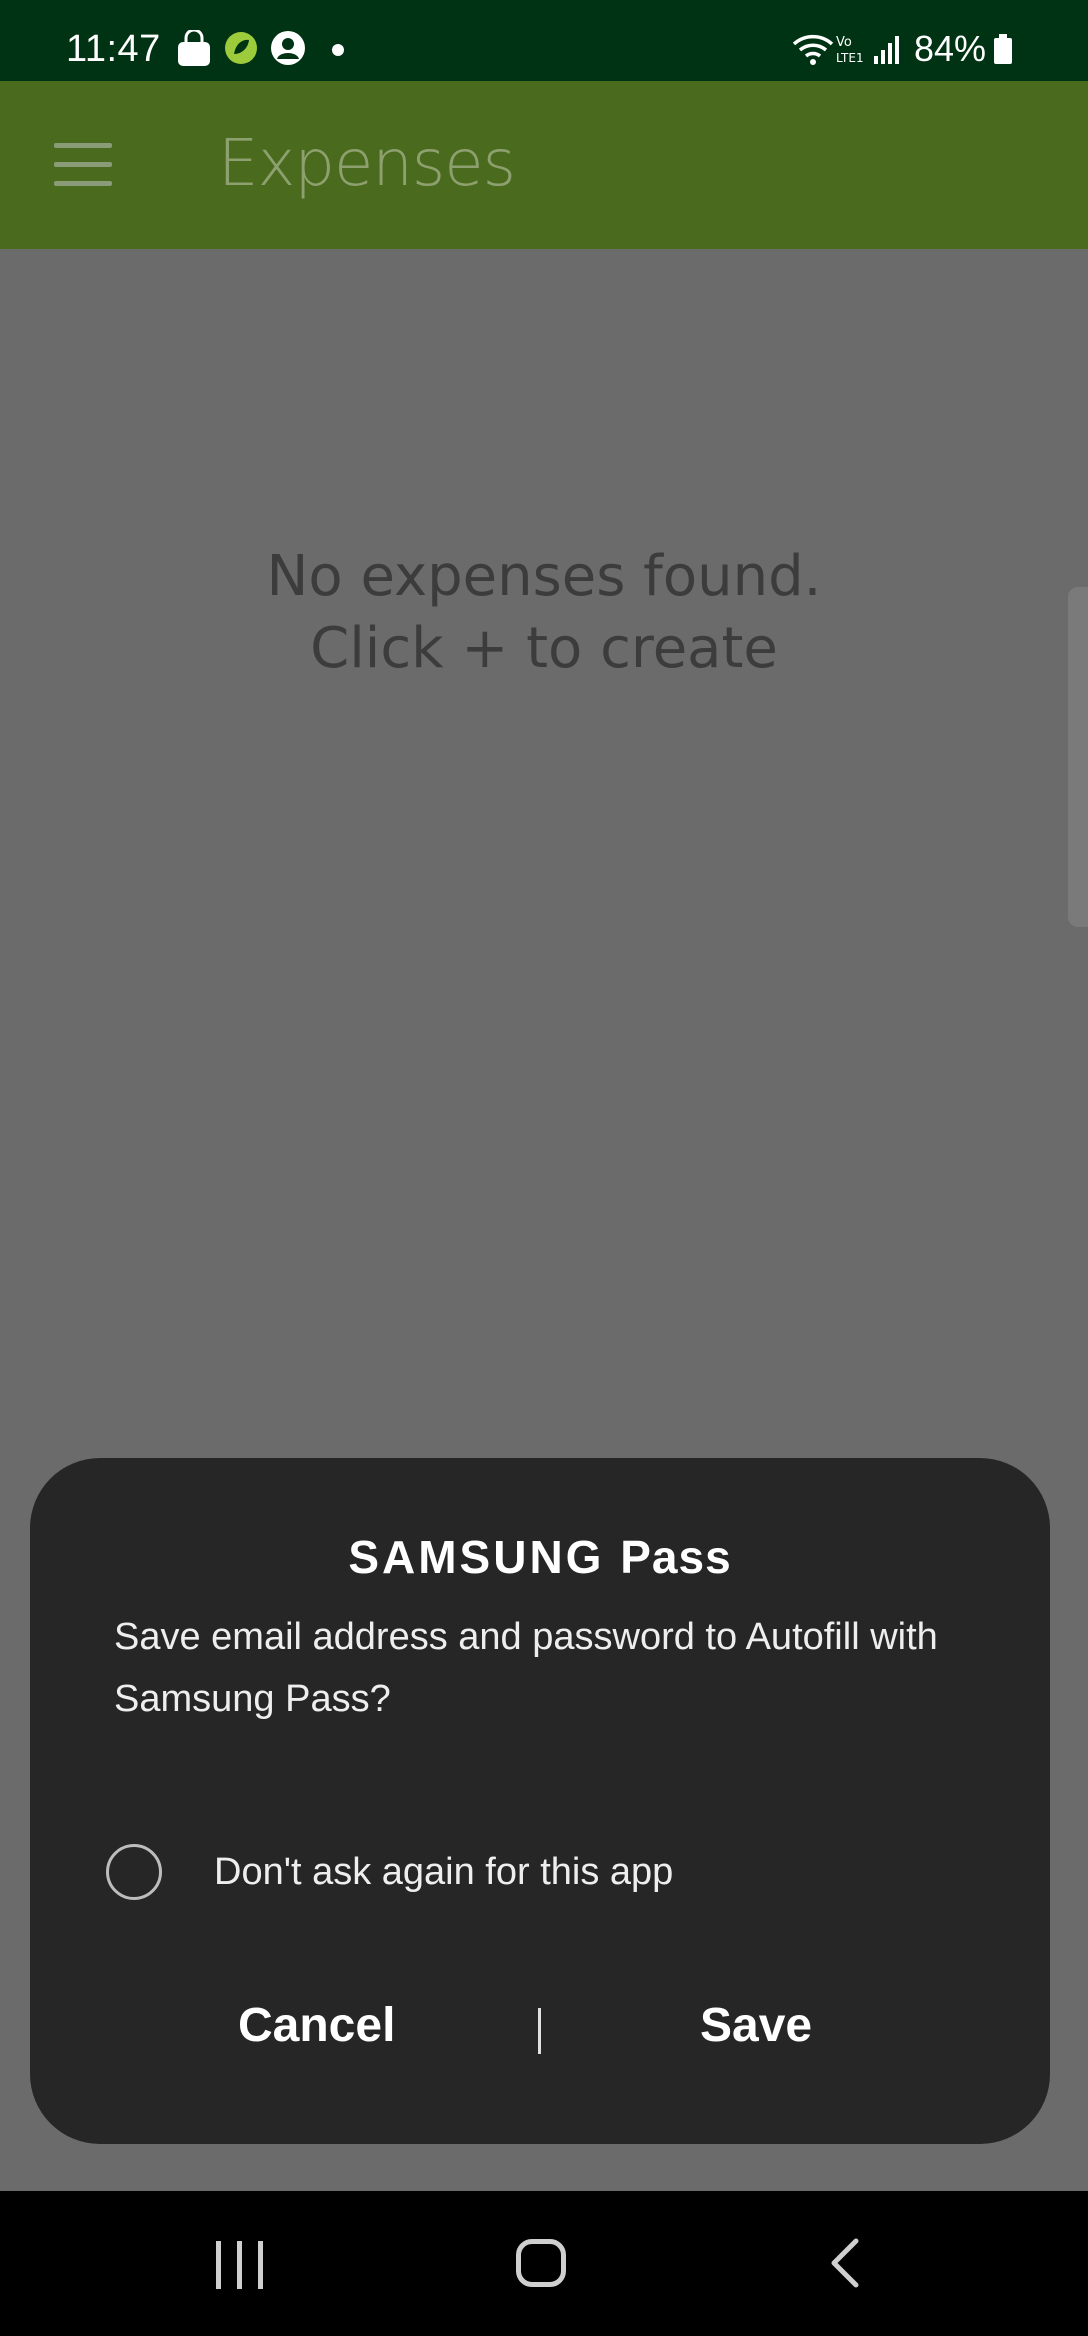 The width and height of the screenshot is (1088, 2336). Describe the element at coordinates (850, 58) in the screenshot. I see `svg-text: LTE1` at that location.